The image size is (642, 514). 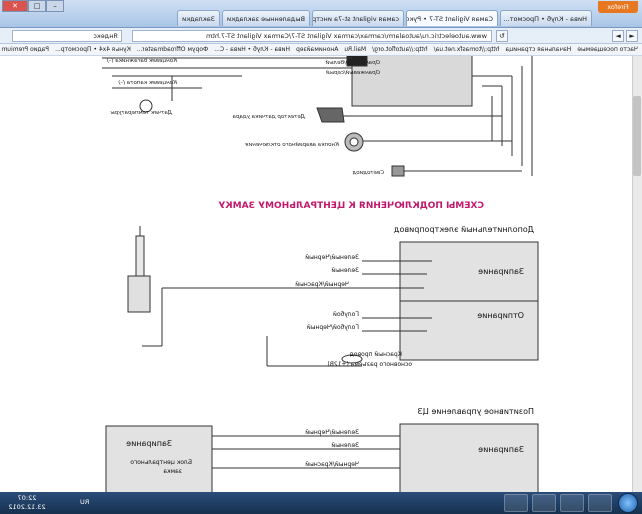 I want to click on red-wire-label: Красный провод, so click(x=376, y=354).